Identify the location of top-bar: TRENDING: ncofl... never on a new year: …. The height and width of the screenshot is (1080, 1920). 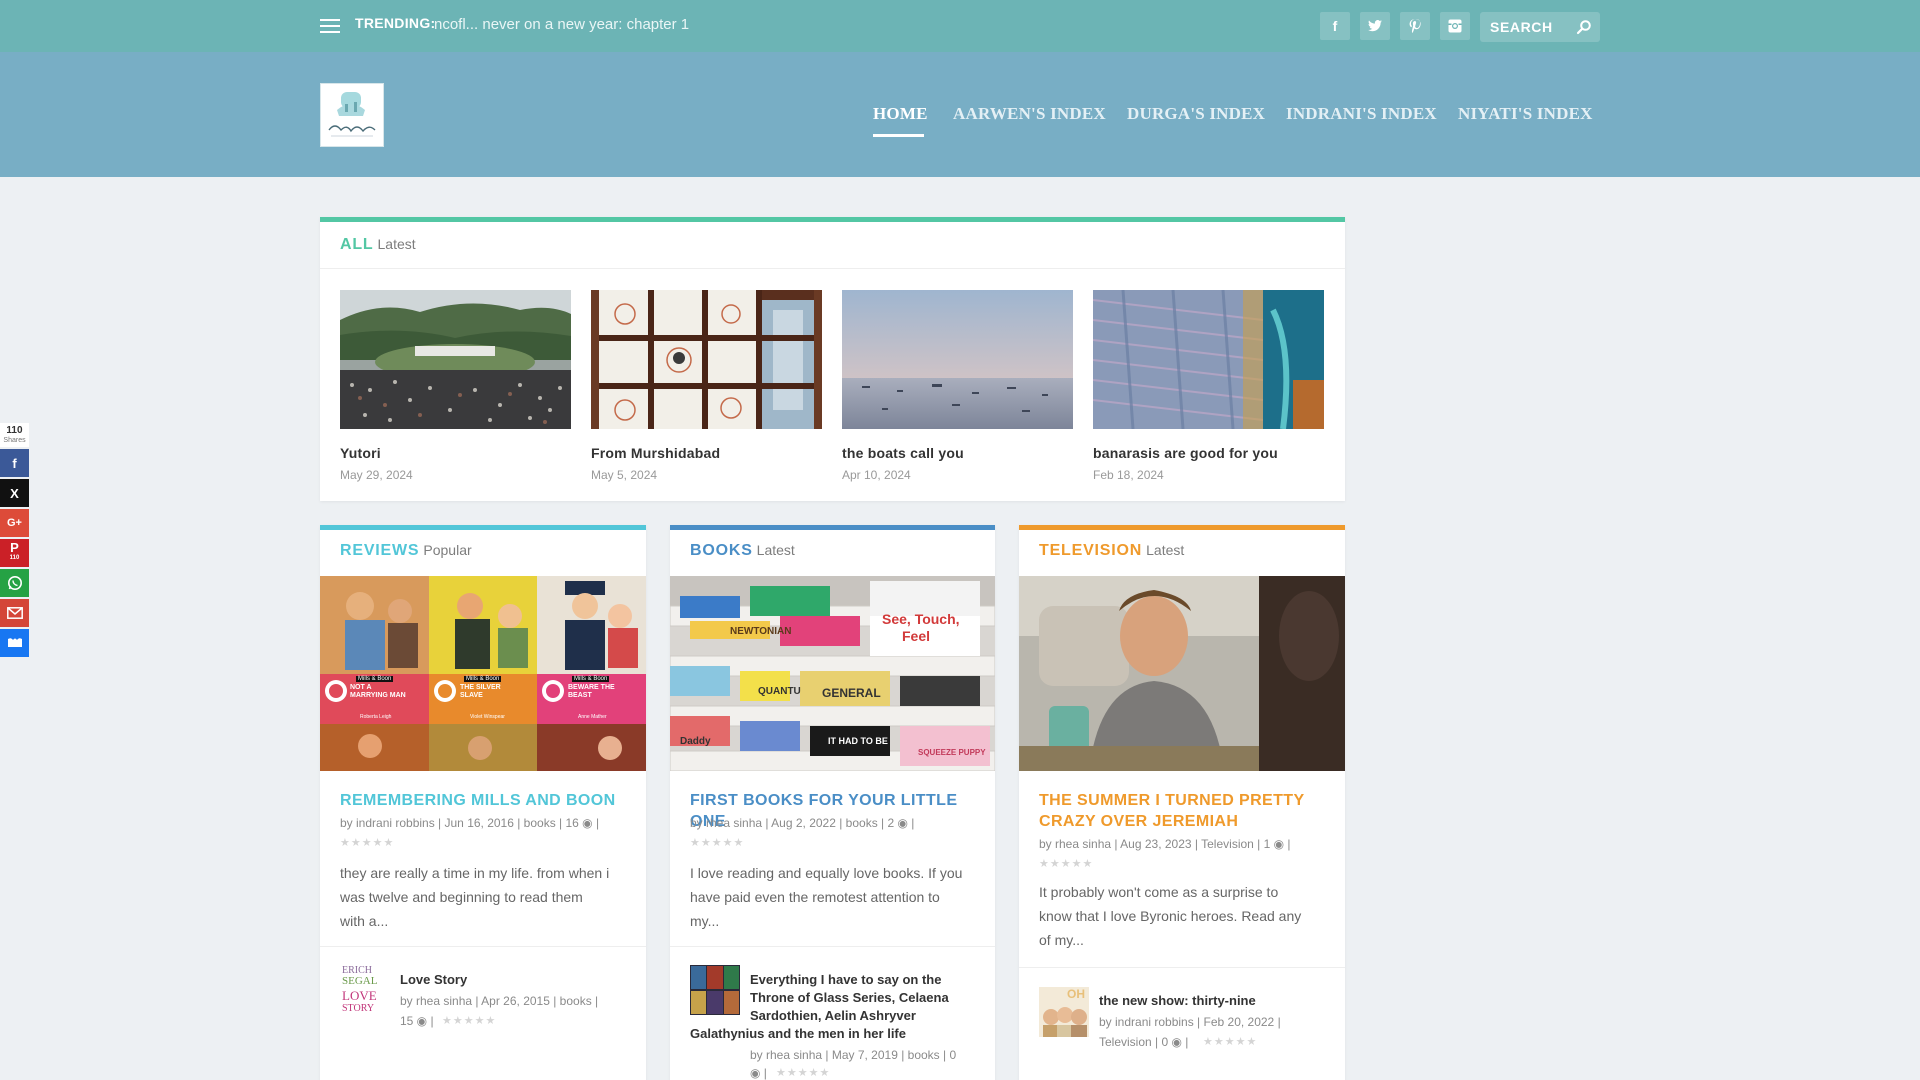
(960, 26).